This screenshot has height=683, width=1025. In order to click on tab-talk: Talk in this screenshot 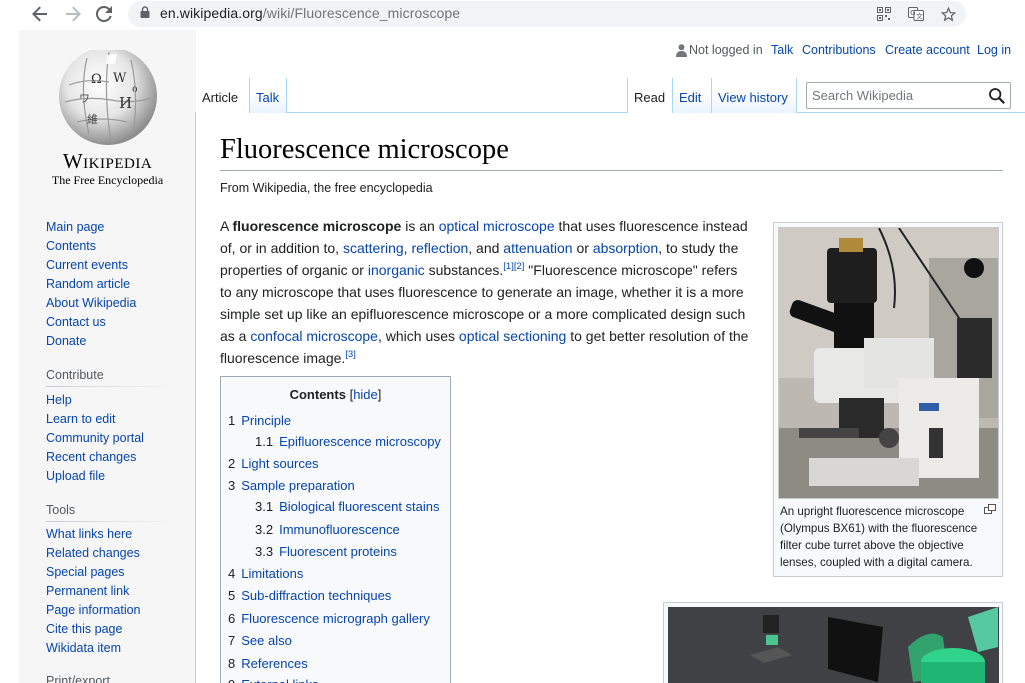, I will do `click(268, 95)`.